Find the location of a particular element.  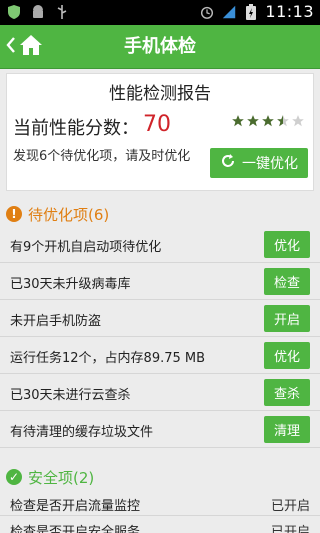

status-bar: 11:13 is located at coordinates (160, 12).